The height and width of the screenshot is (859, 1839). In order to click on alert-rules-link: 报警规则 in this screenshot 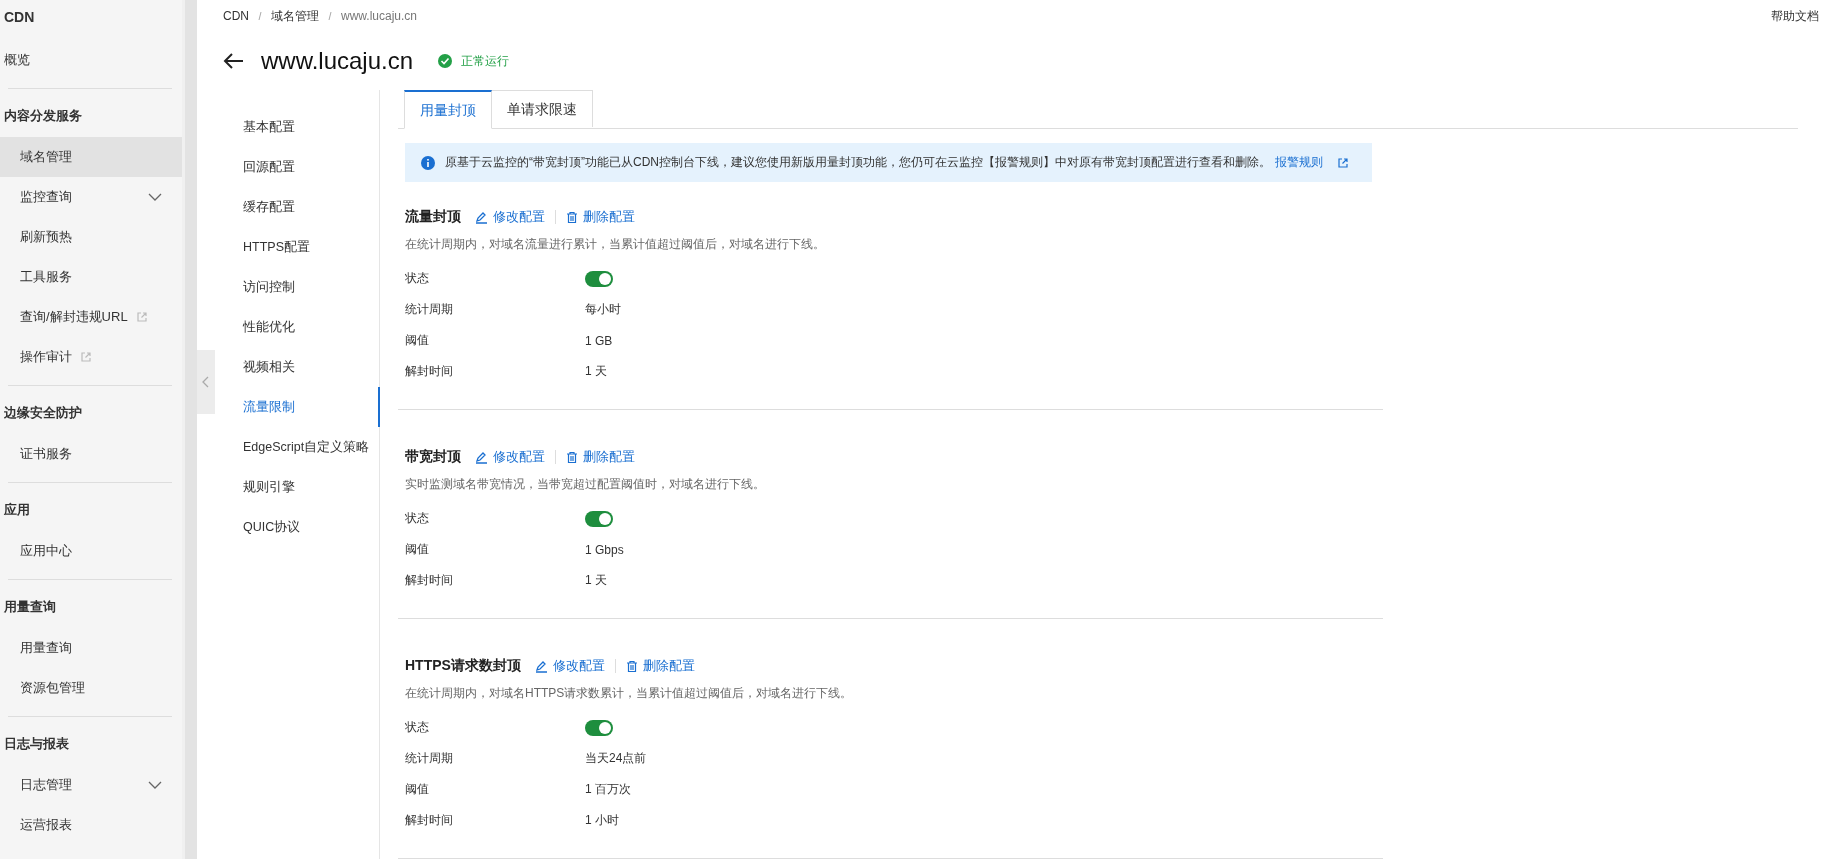, I will do `click(1312, 162)`.